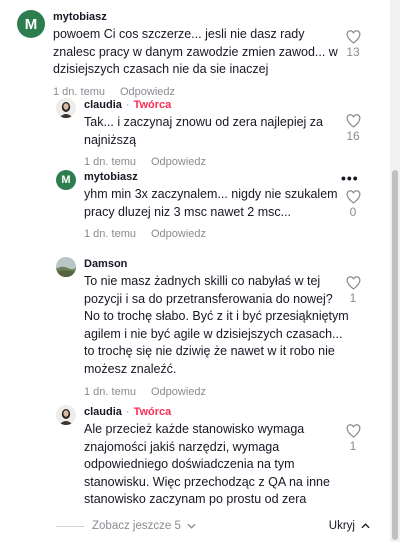  I want to click on hide-label: Ukryj, so click(341, 526).